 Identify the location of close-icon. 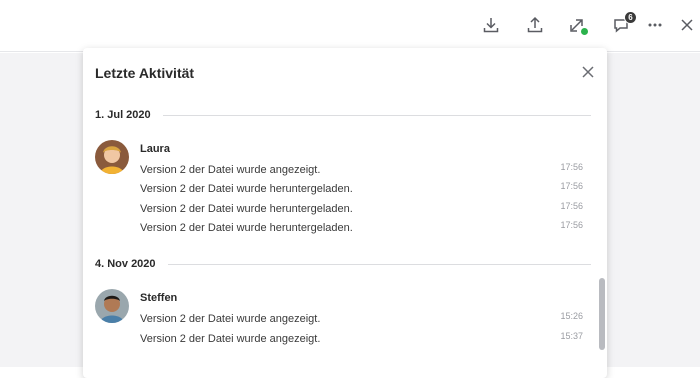
(687, 25).